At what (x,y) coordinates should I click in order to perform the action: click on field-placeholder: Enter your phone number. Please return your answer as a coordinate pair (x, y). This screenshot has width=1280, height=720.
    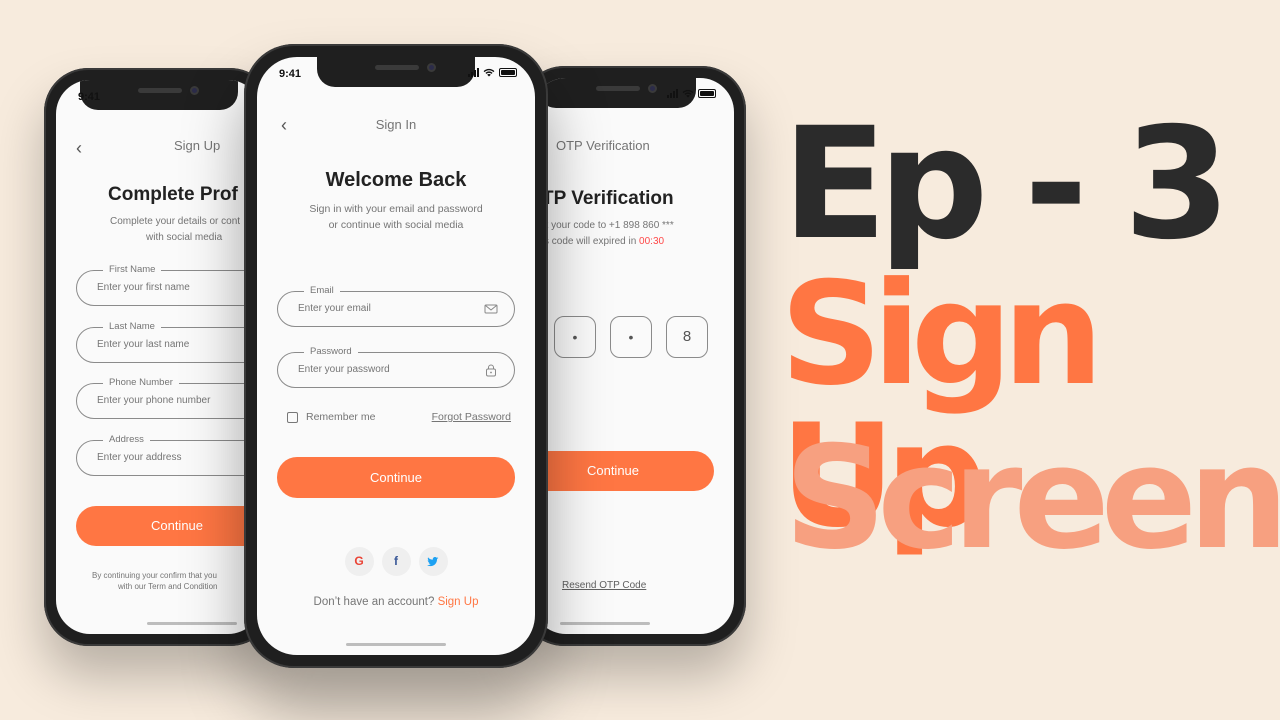
    Looking at the image, I should click on (154, 400).